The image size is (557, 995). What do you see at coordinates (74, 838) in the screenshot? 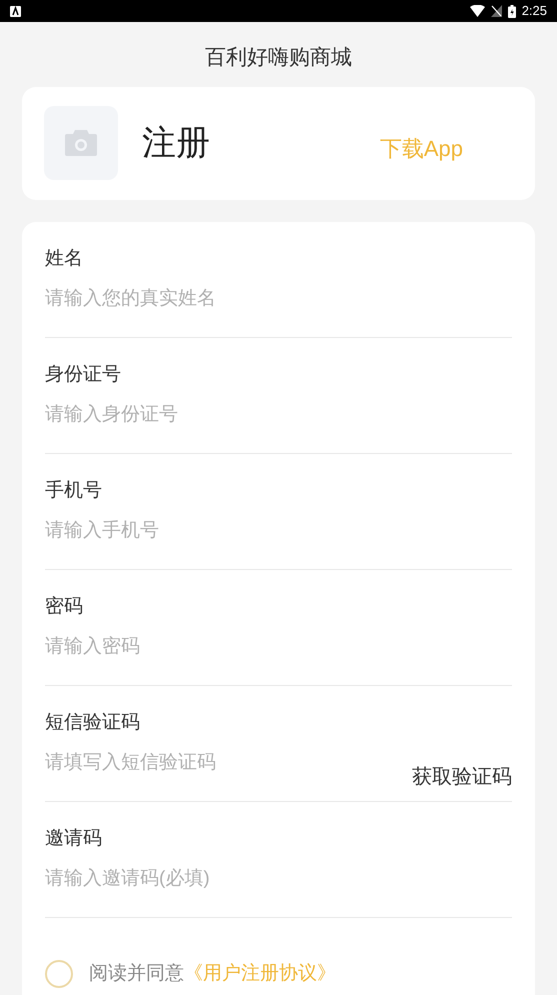
I see `field-label: 邀请码` at bounding box center [74, 838].